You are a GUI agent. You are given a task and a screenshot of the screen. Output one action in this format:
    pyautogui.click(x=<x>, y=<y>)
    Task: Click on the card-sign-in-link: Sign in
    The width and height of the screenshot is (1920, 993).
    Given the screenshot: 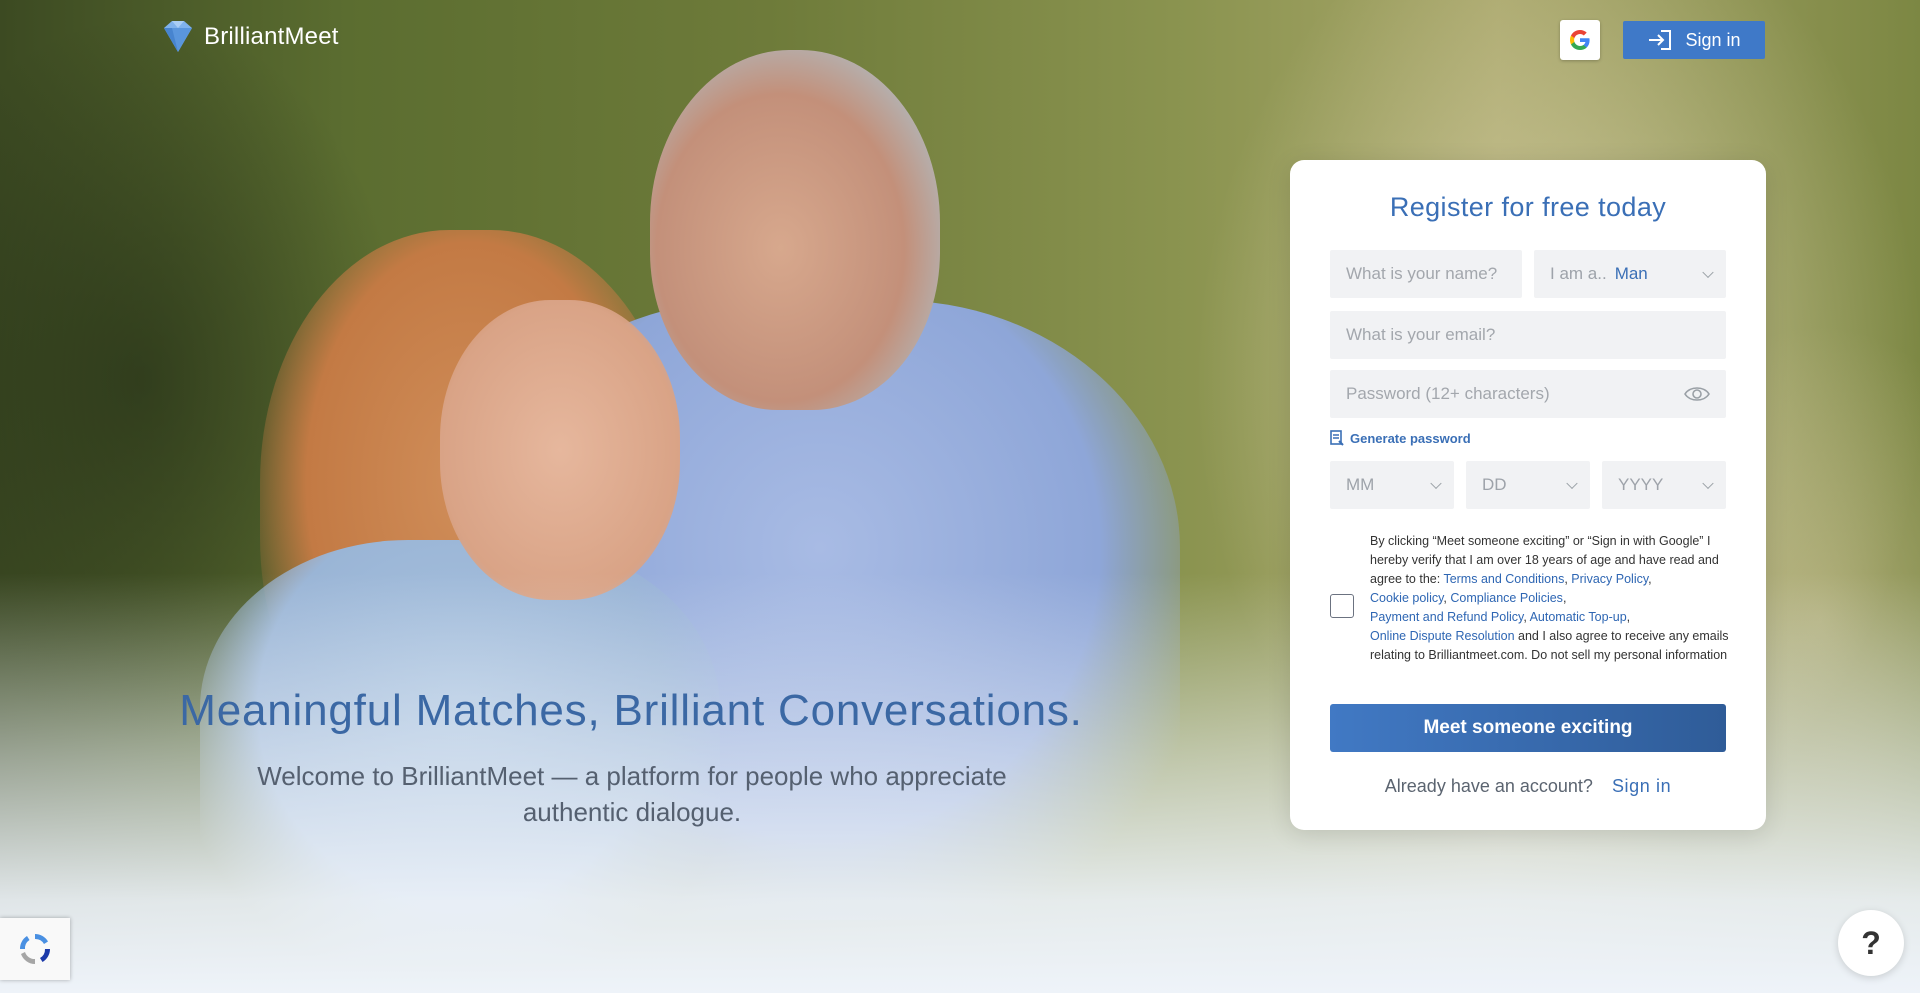 What is the action you would take?
    pyautogui.click(x=1641, y=786)
    